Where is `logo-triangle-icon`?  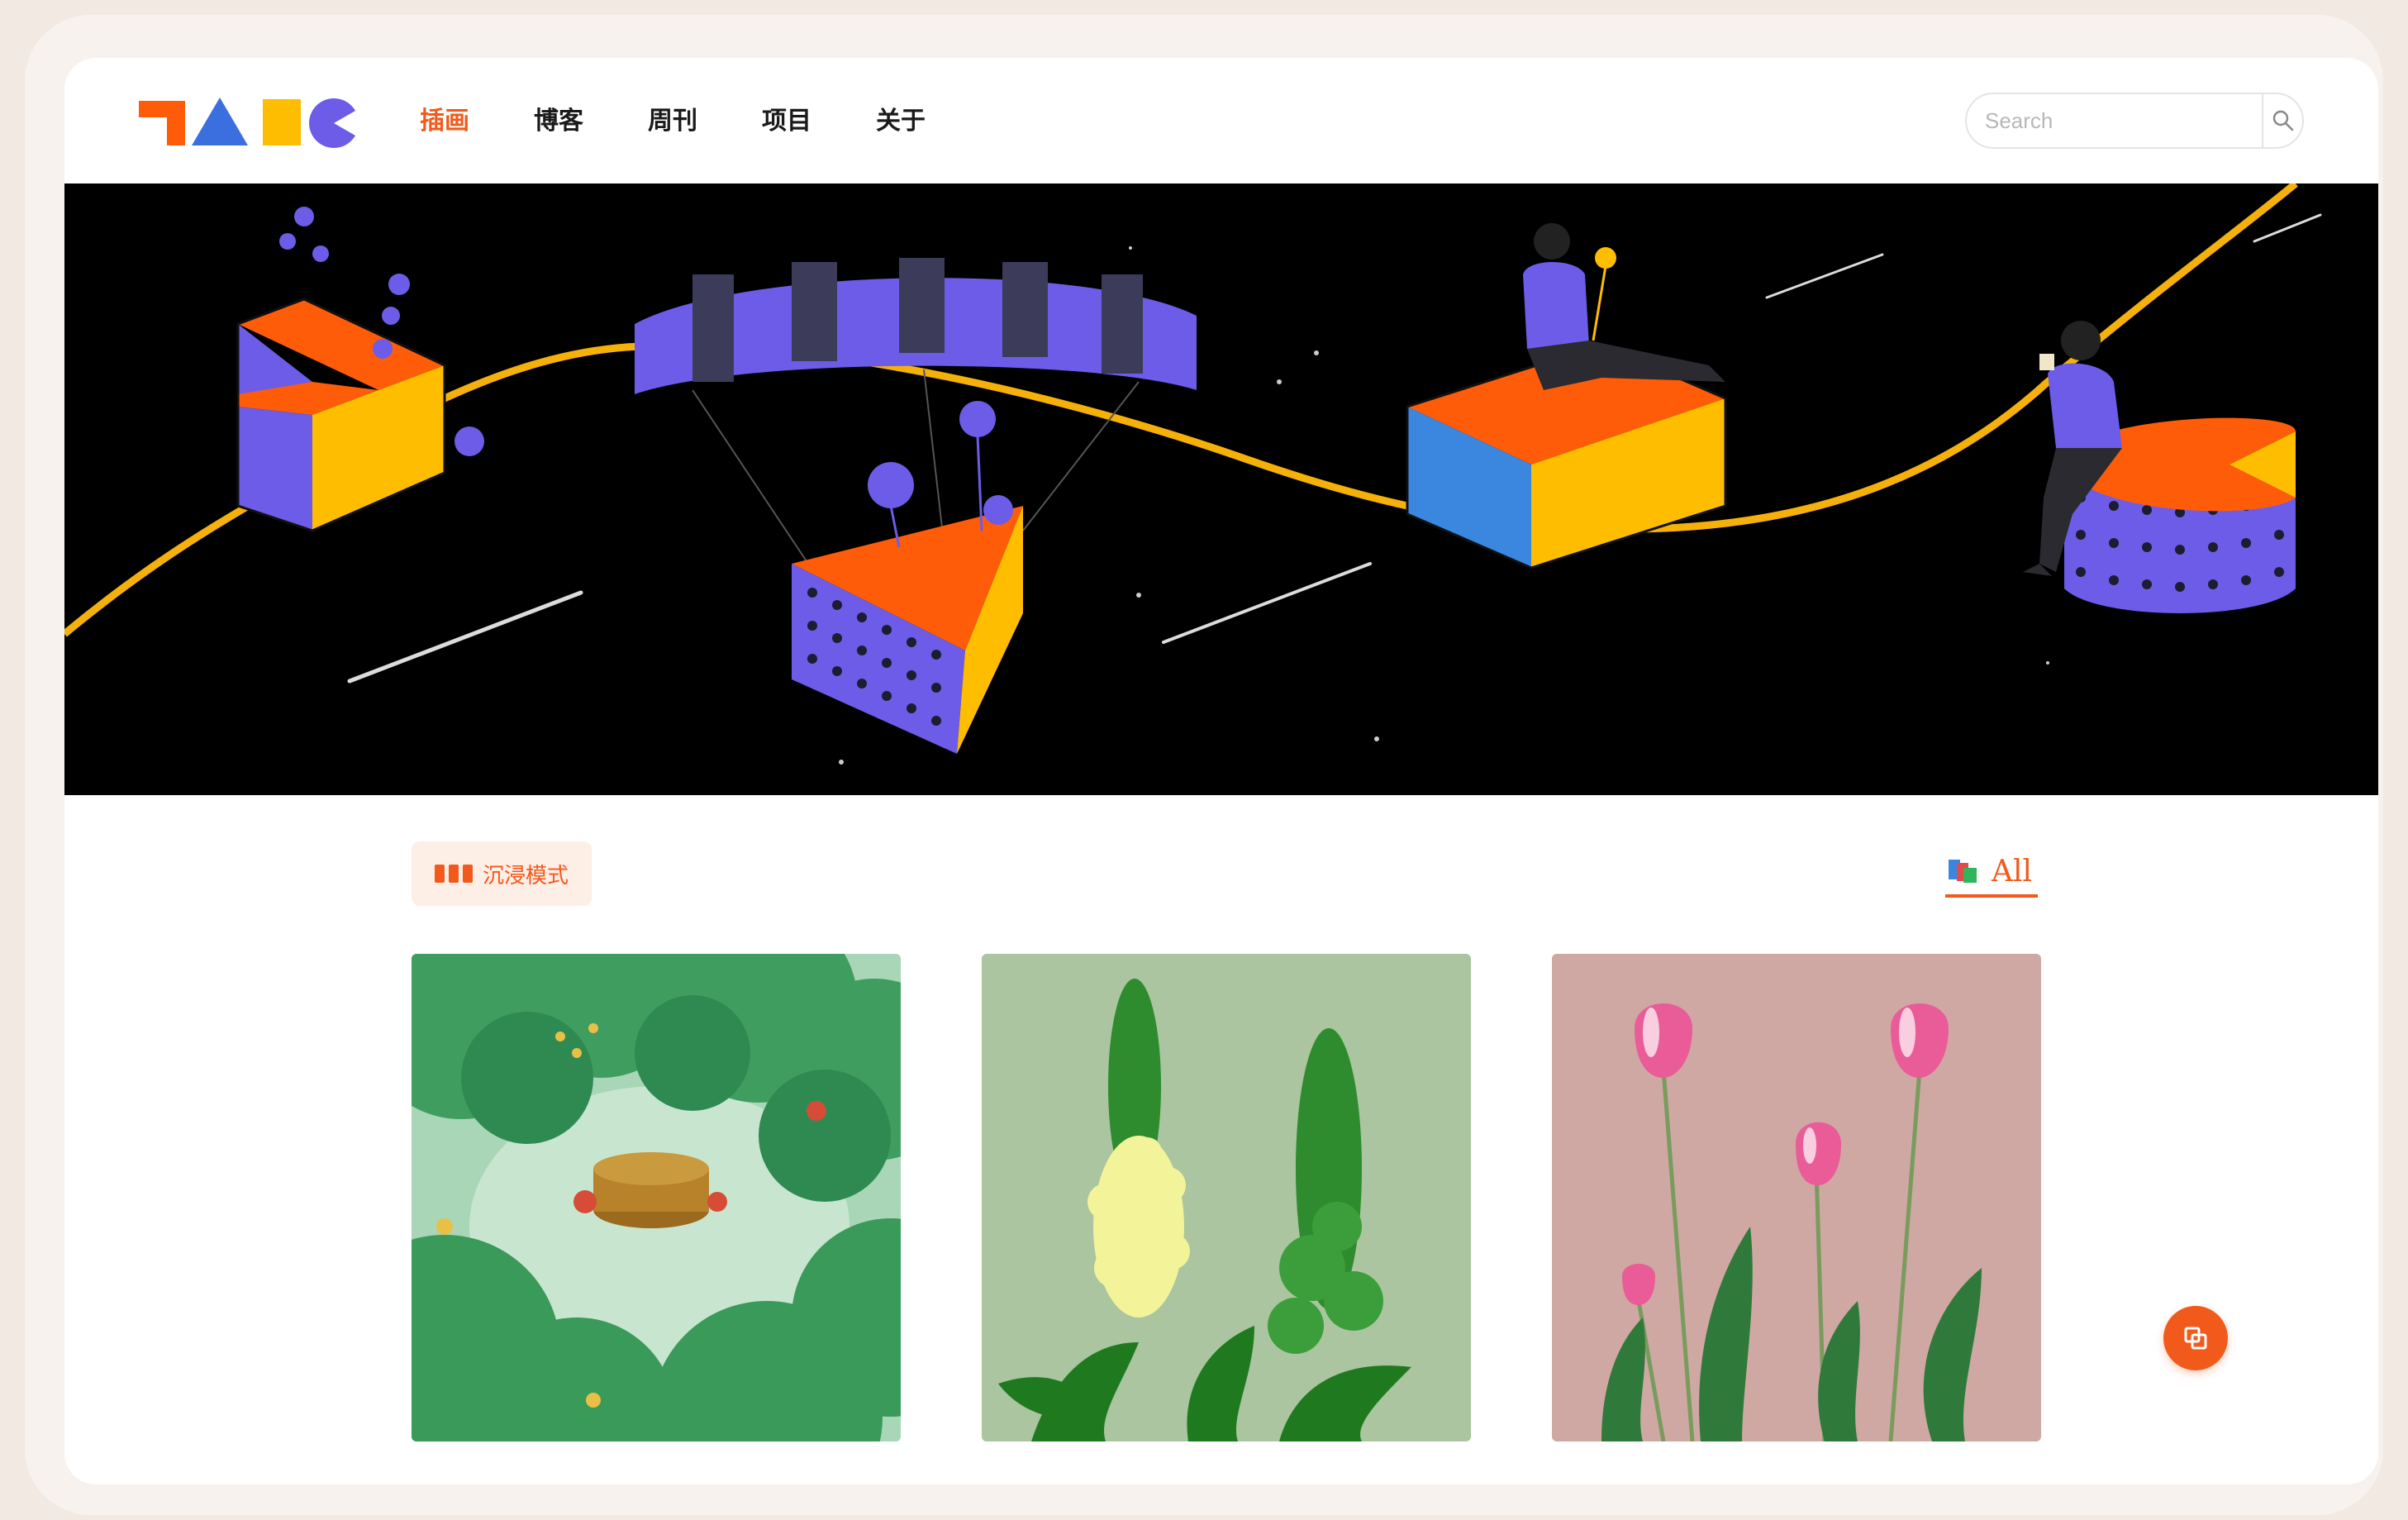 logo-triangle-icon is located at coordinates (220, 122).